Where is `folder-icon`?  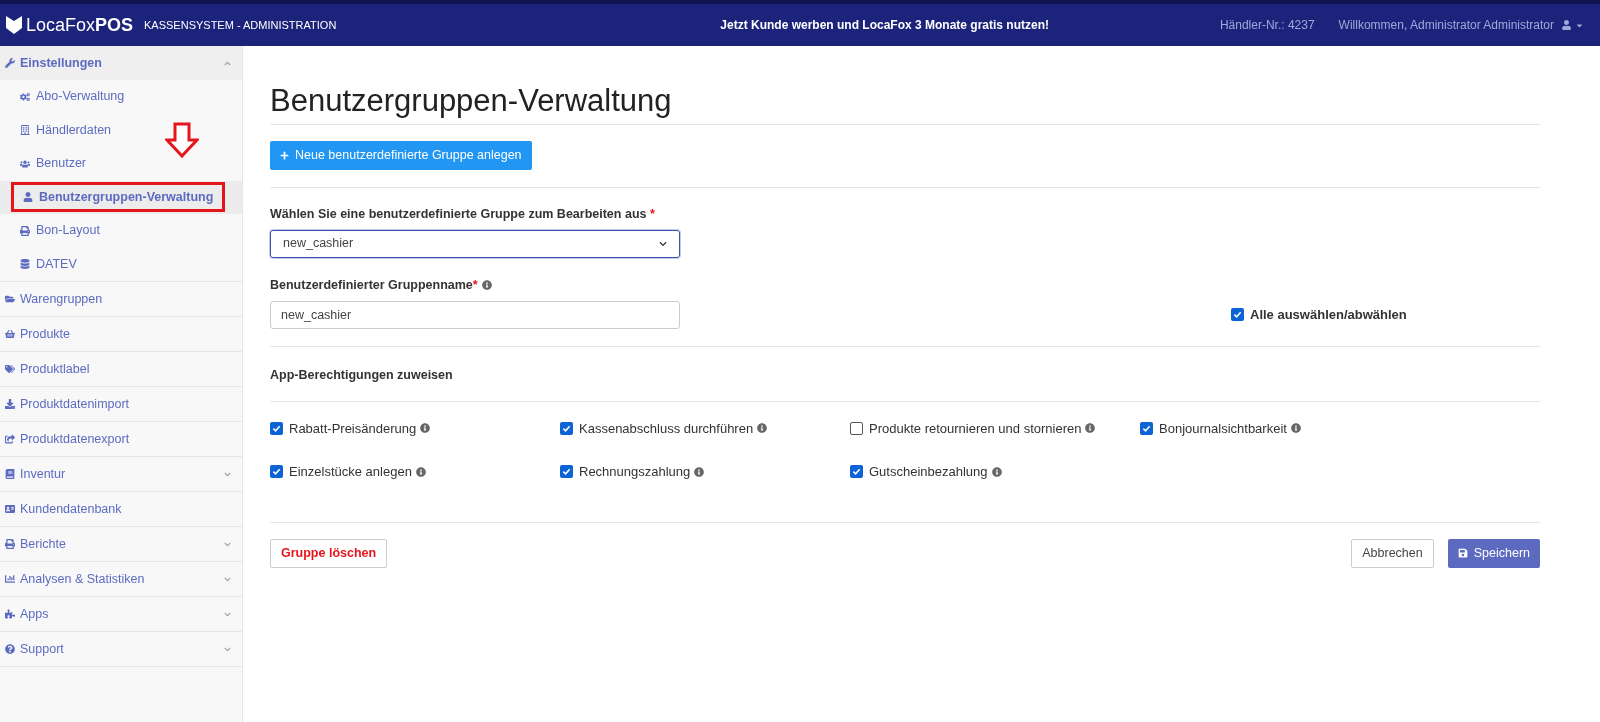 folder-icon is located at coordinates (10, 299).